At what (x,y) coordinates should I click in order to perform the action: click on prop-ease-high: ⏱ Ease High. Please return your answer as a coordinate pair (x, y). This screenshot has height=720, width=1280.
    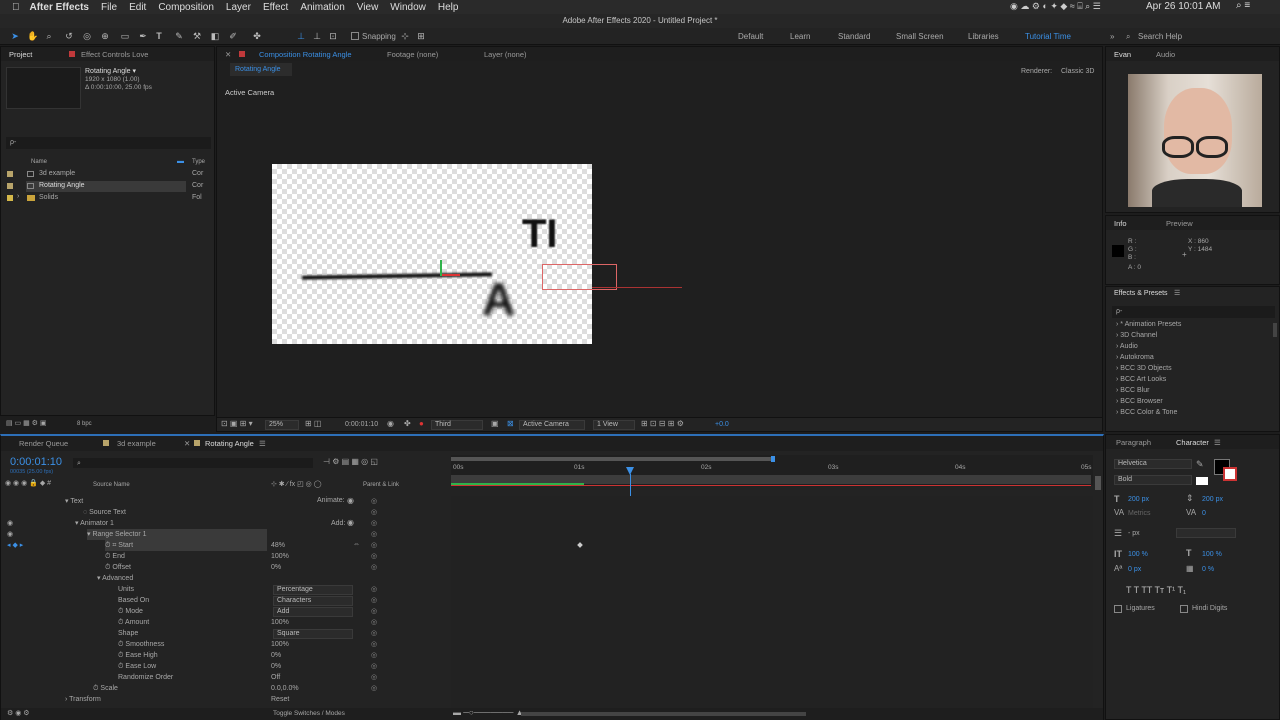
    Looking at the image, I should click on (138, 655).